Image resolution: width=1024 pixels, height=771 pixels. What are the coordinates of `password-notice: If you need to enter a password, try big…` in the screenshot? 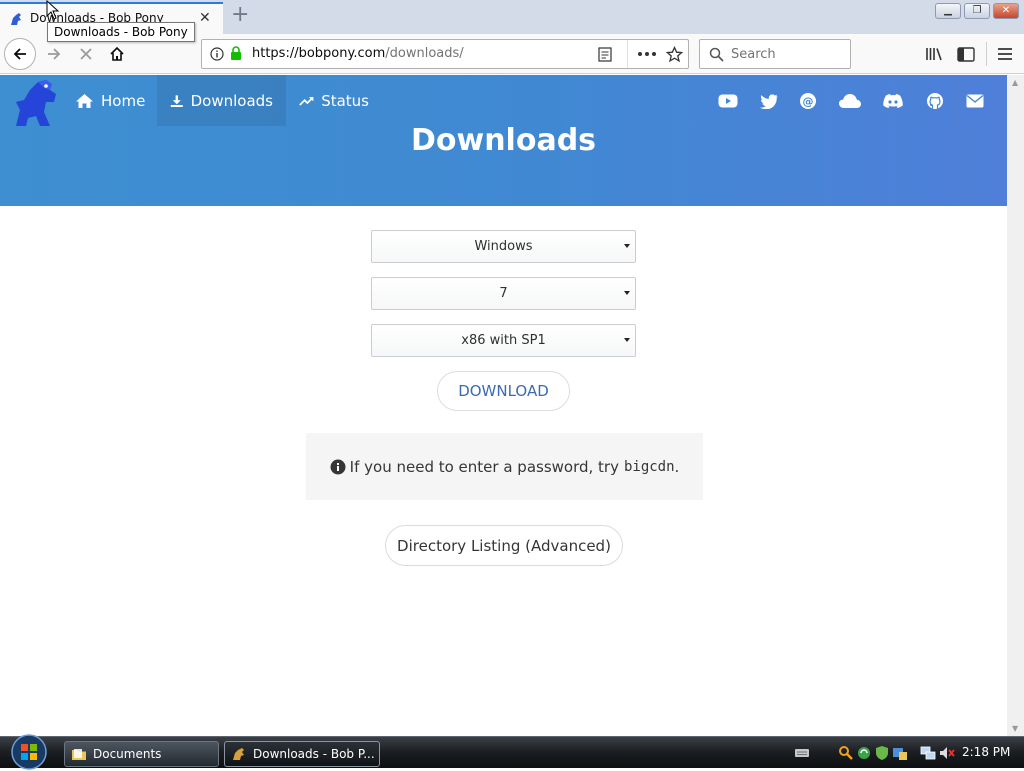 It's located at (504, 466).